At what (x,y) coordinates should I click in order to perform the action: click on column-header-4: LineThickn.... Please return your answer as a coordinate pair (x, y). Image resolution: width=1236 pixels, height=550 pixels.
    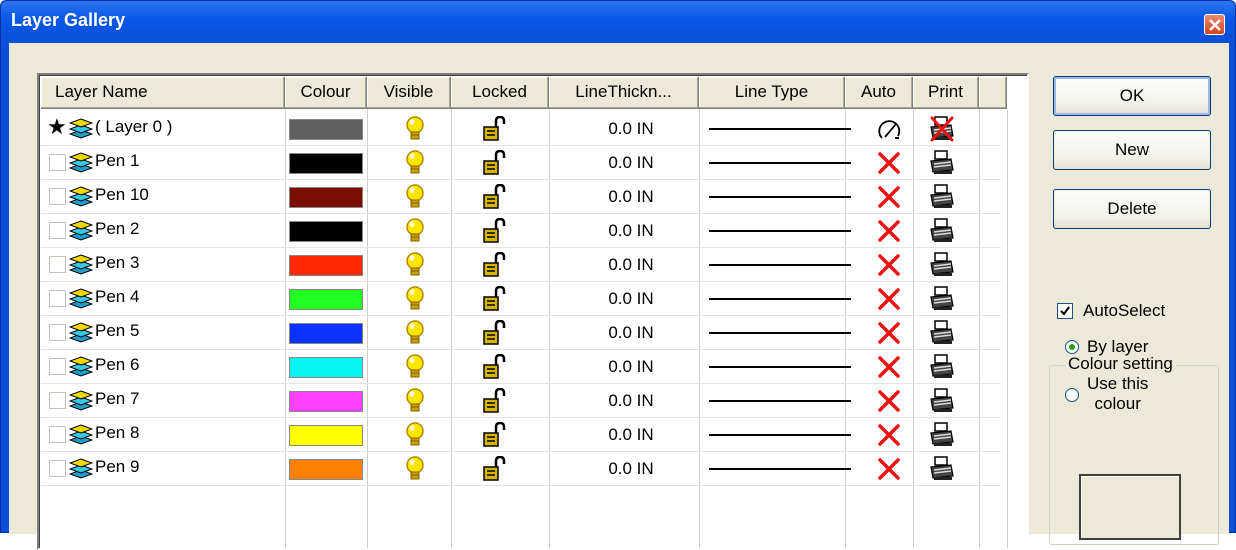
    Looking at the image, I should click on (624, 93).